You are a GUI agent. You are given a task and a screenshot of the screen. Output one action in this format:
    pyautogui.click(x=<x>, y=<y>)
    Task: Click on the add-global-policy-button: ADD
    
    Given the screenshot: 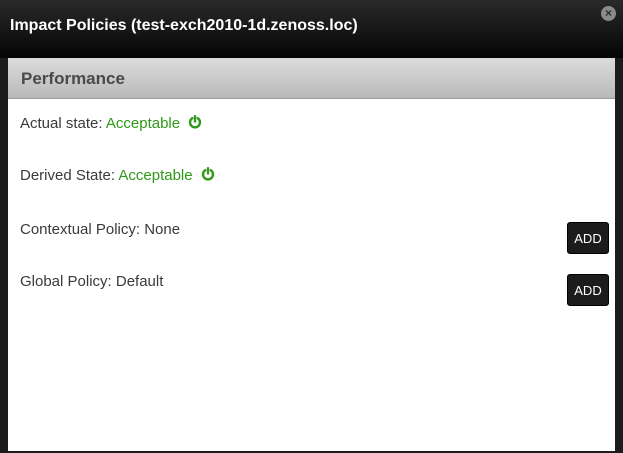 What is the action you would take?
    pyautogui.click(x=588, y=290)
    